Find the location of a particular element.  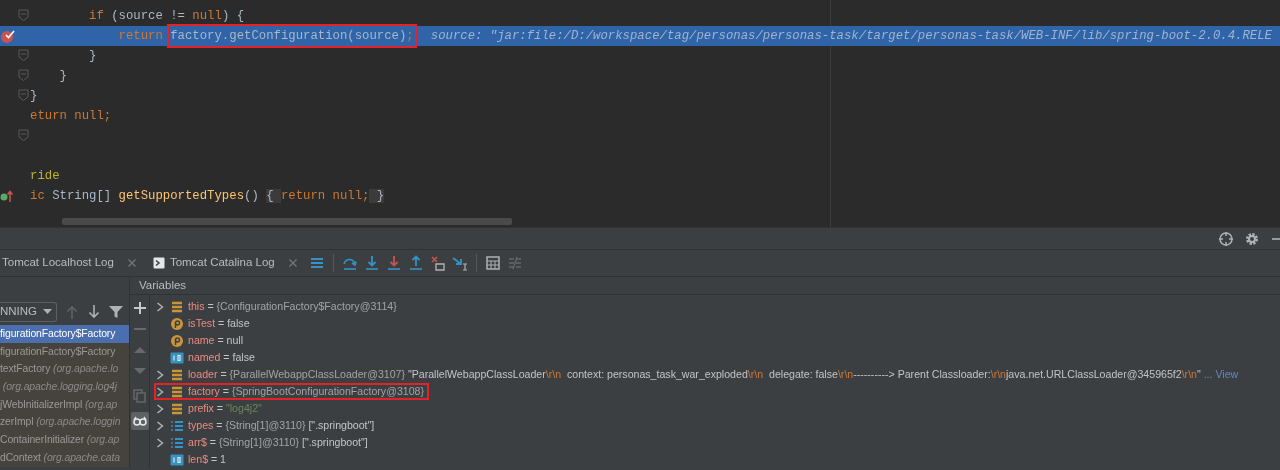

stack-frame: textFactory (org.apache.lo is located at coordinates (64, 369).